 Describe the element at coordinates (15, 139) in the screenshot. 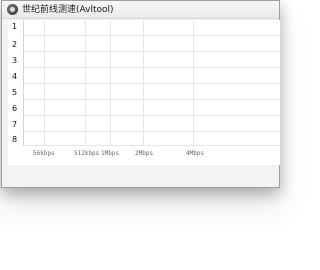

I see `row-label: 8` at that location.